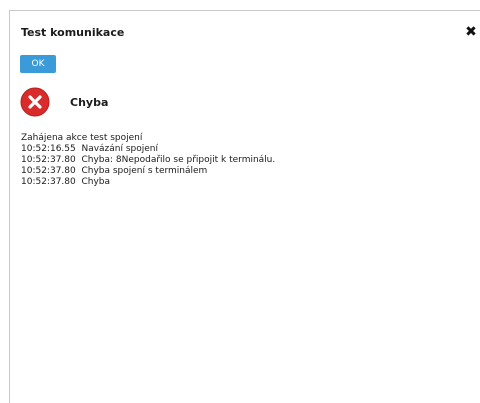  What do you see at coordinates (73, 32) in the screenshot?
I see `dialog-title: Test komunikace` at bounding box center [73, 32].